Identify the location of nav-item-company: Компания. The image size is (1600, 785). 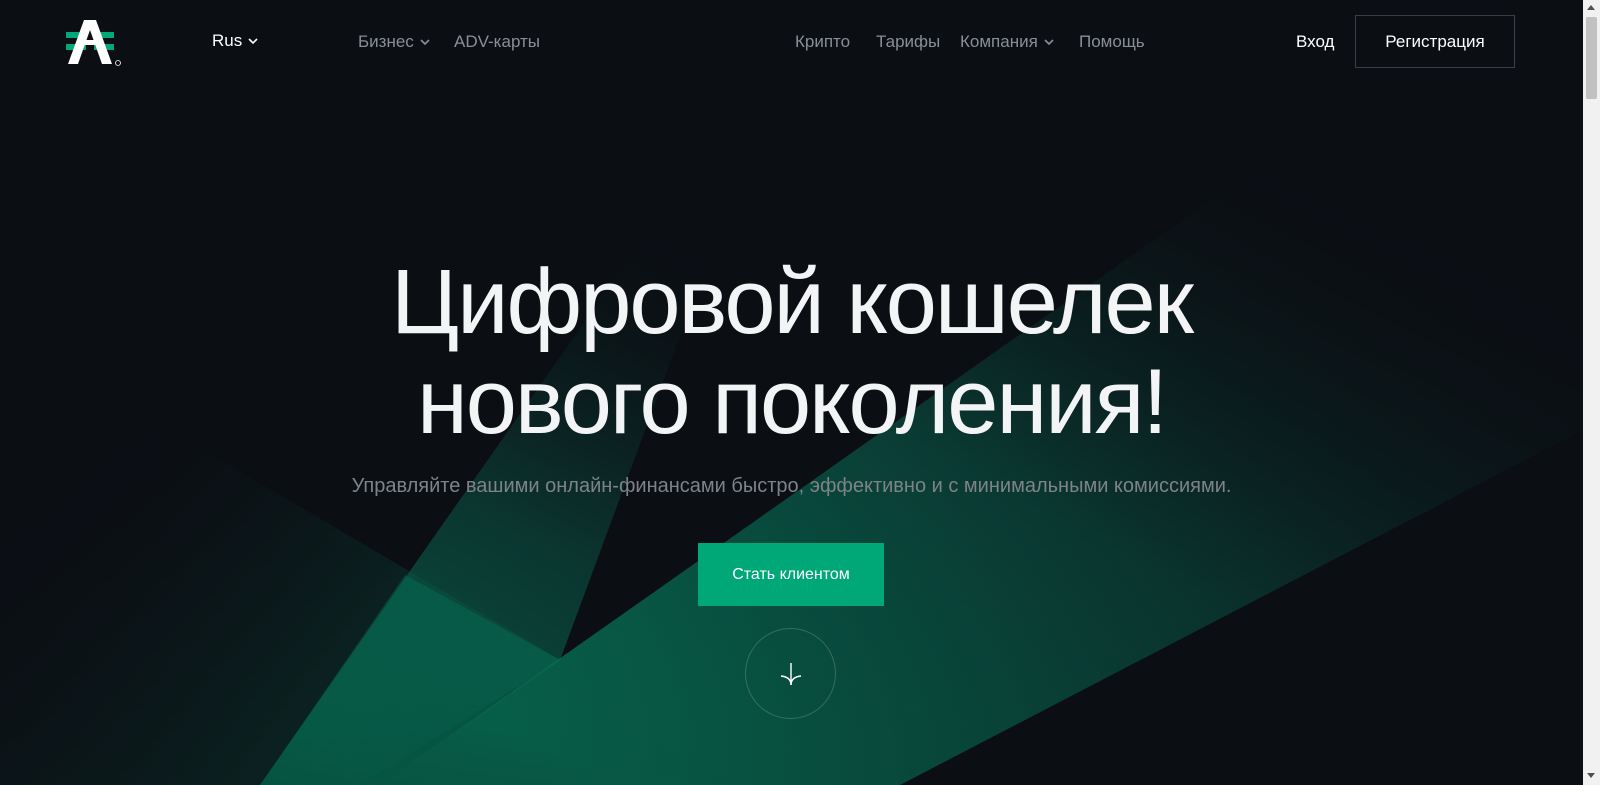
(1007, 42).